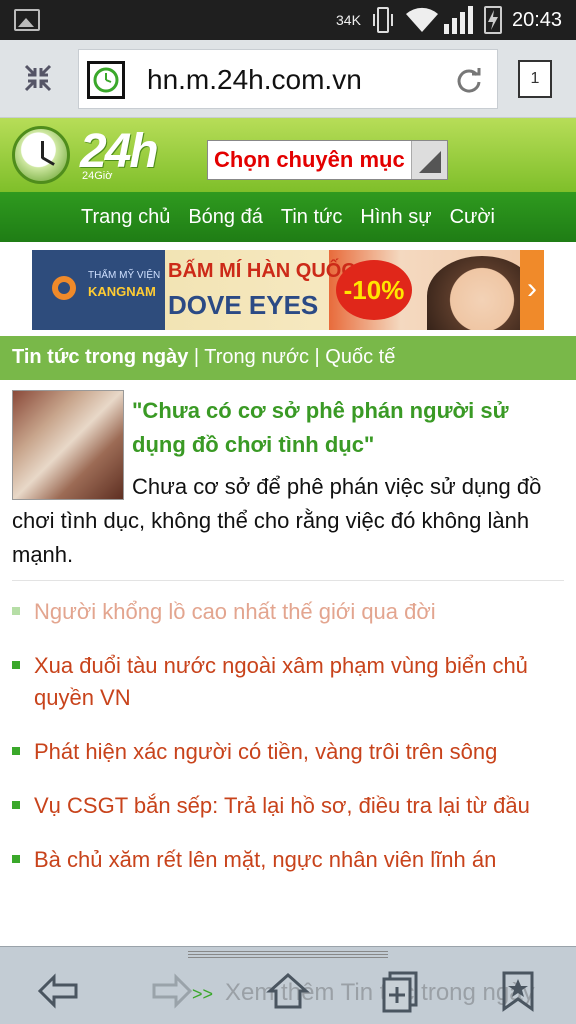 This screenshot has height=1024, width=576. Describe the element at coordinates (122, 291) in the screenshot. I see `banner-brand: KANGNAM` at that location.